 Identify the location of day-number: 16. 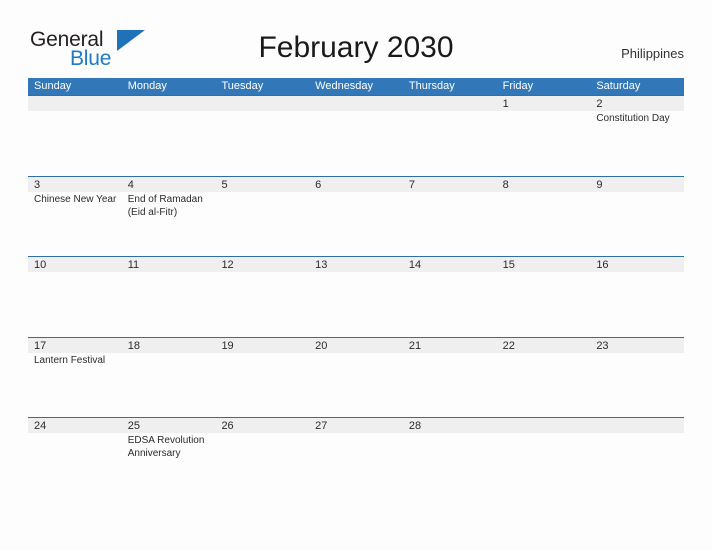
(602, 265).